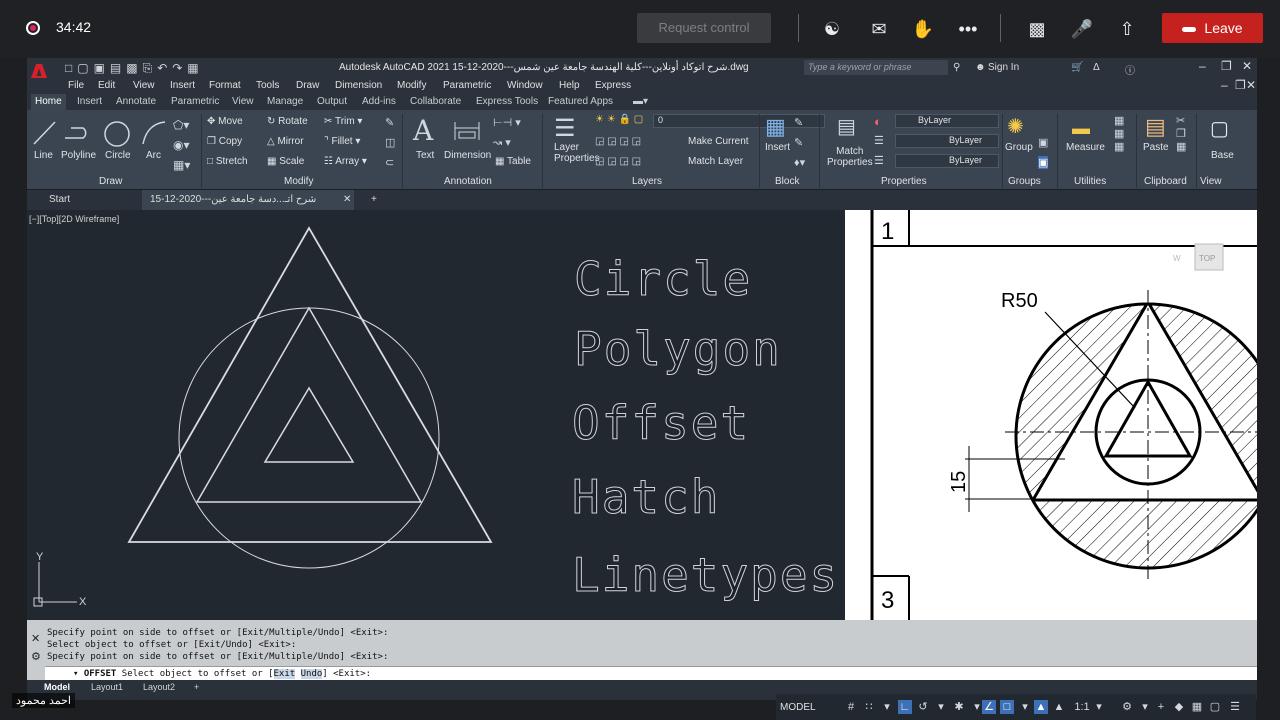 This screenshot has height=720, width=1280. What do you see at coordinates (1025, 707) in the screenshot?
I see `osnap-menu-icon: ▾` at bounding box center [1025, 707].